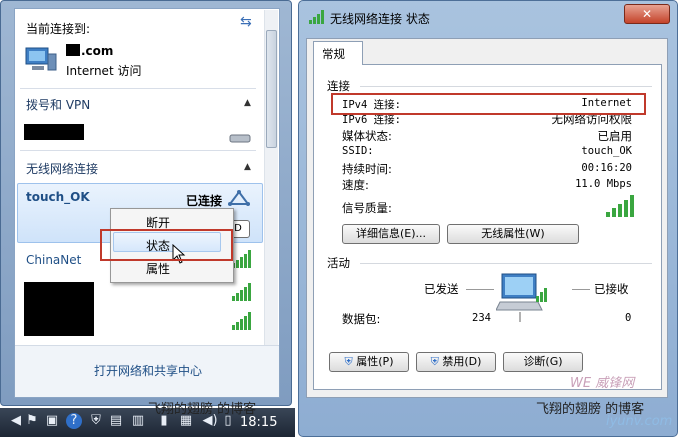 The width and height of the screenshot is (678, 437). Describe the element at coordinates (116, 421) in the screenshot. I see `apps-icon: ▤` at that location.